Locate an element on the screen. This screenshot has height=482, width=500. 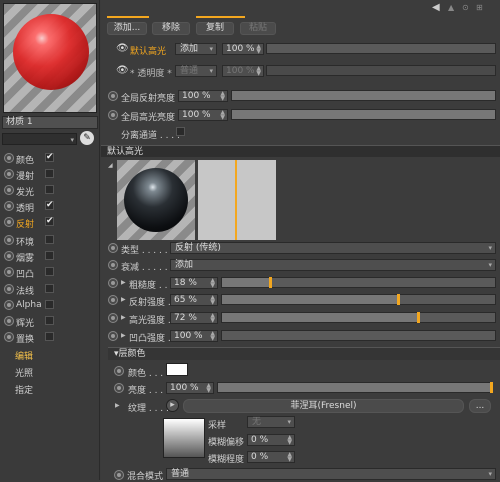
roughness-slider is located at coordinates (358, 282).